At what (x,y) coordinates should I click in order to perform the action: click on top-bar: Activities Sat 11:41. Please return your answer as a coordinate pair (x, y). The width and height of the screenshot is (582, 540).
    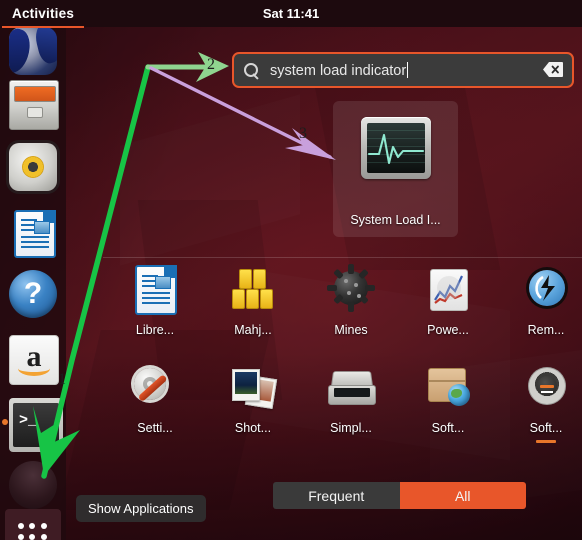
    Looking at the image, I should click on (291, 14).